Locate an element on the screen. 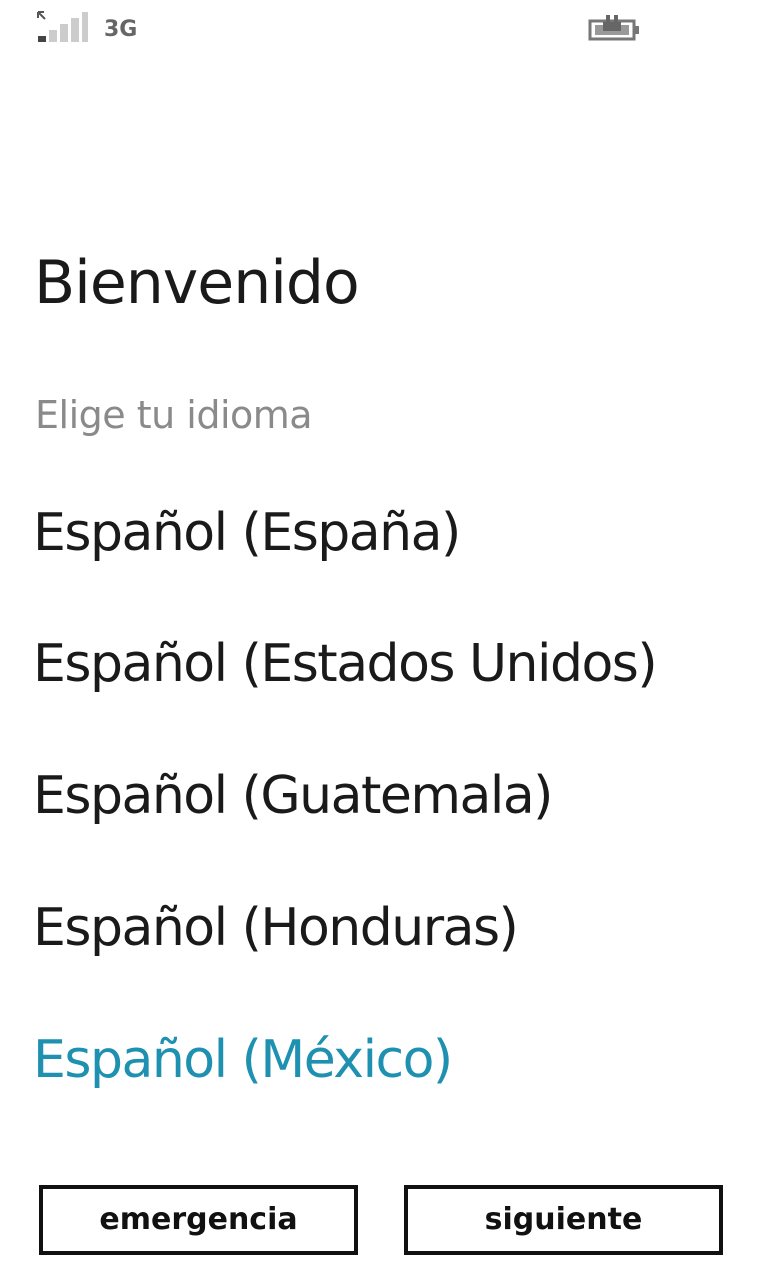  page-title: Bienvenido is located at coordinates (197, 283).